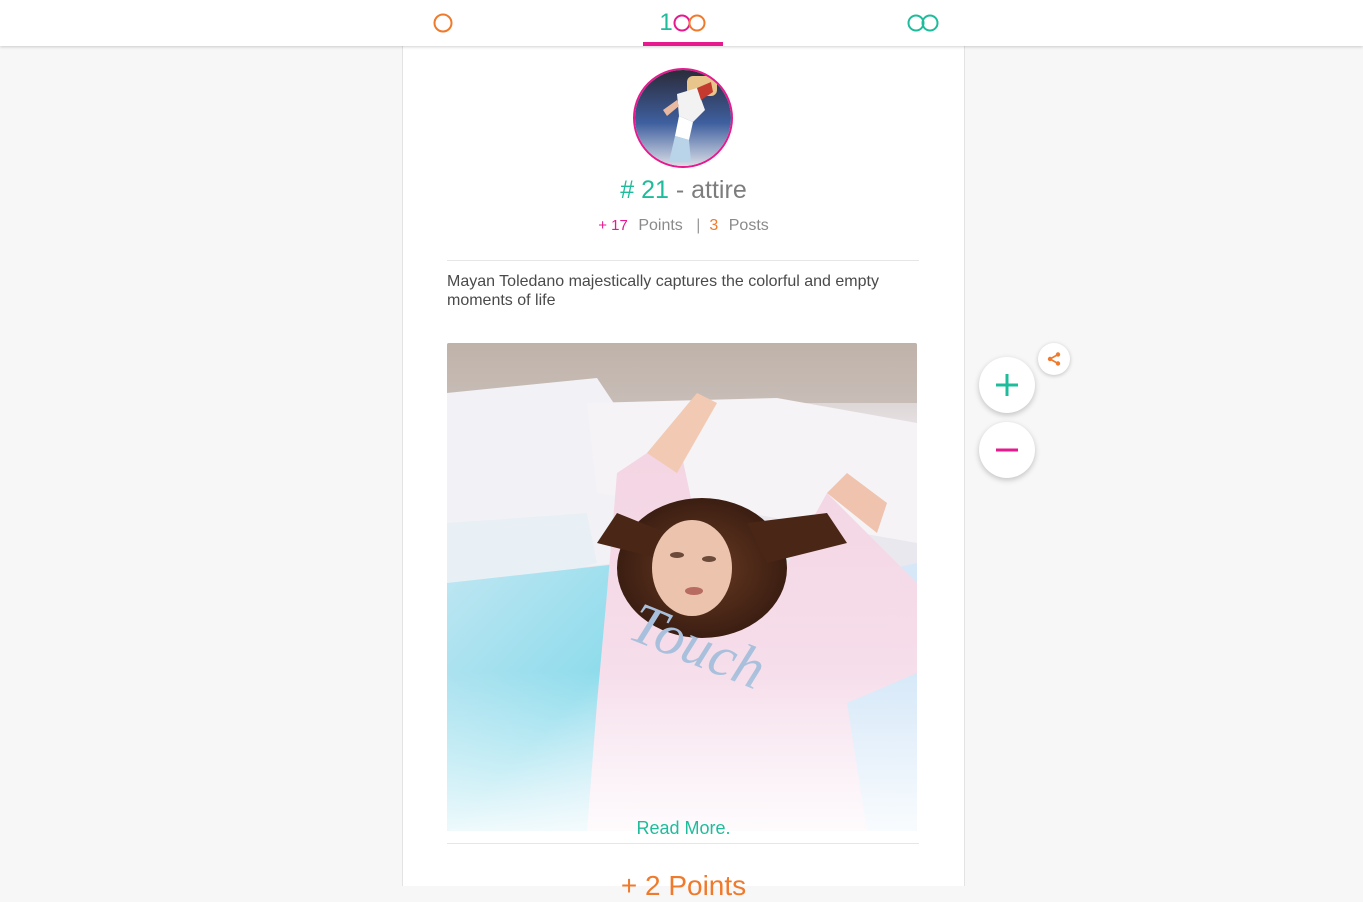 This screenshot has height=902, width=1363. What do you see at coordinates (683, 44) in the screenshot?
I see `active-tab-indicator` at bounding box center [683, 44].